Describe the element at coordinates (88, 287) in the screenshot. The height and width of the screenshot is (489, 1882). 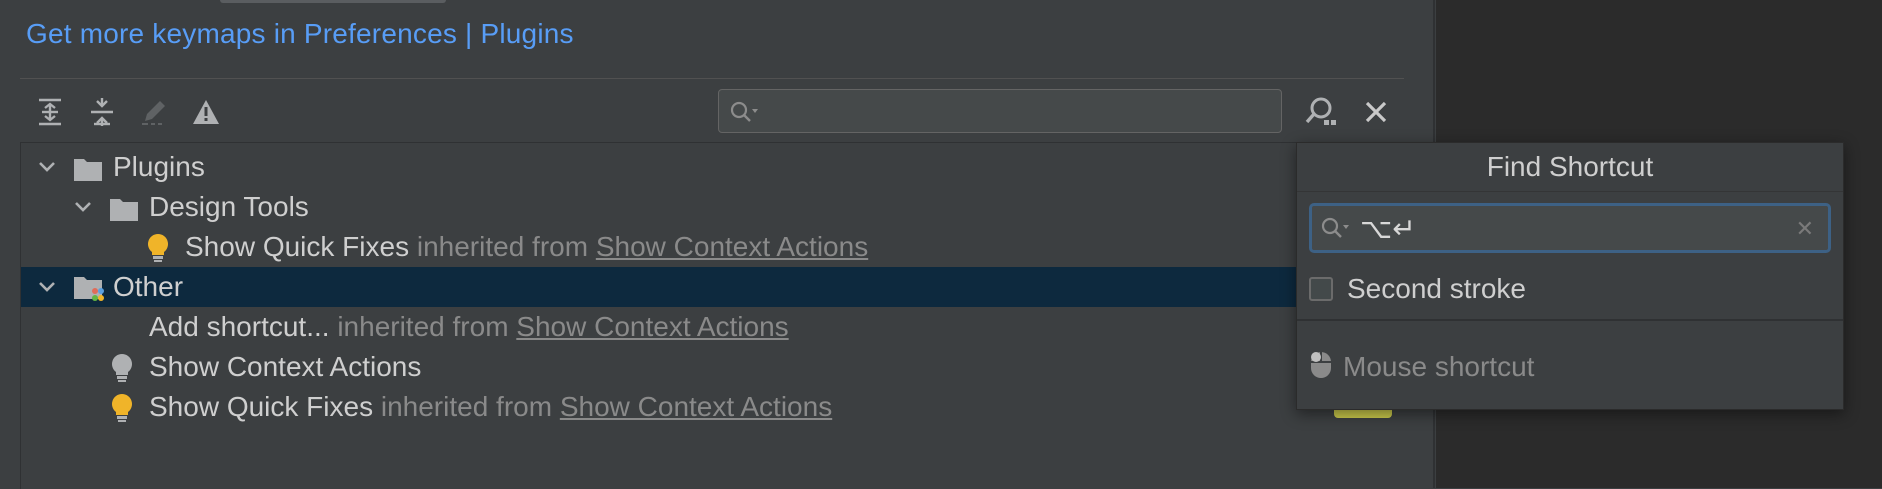
I see `folder-other-icon` at that location.